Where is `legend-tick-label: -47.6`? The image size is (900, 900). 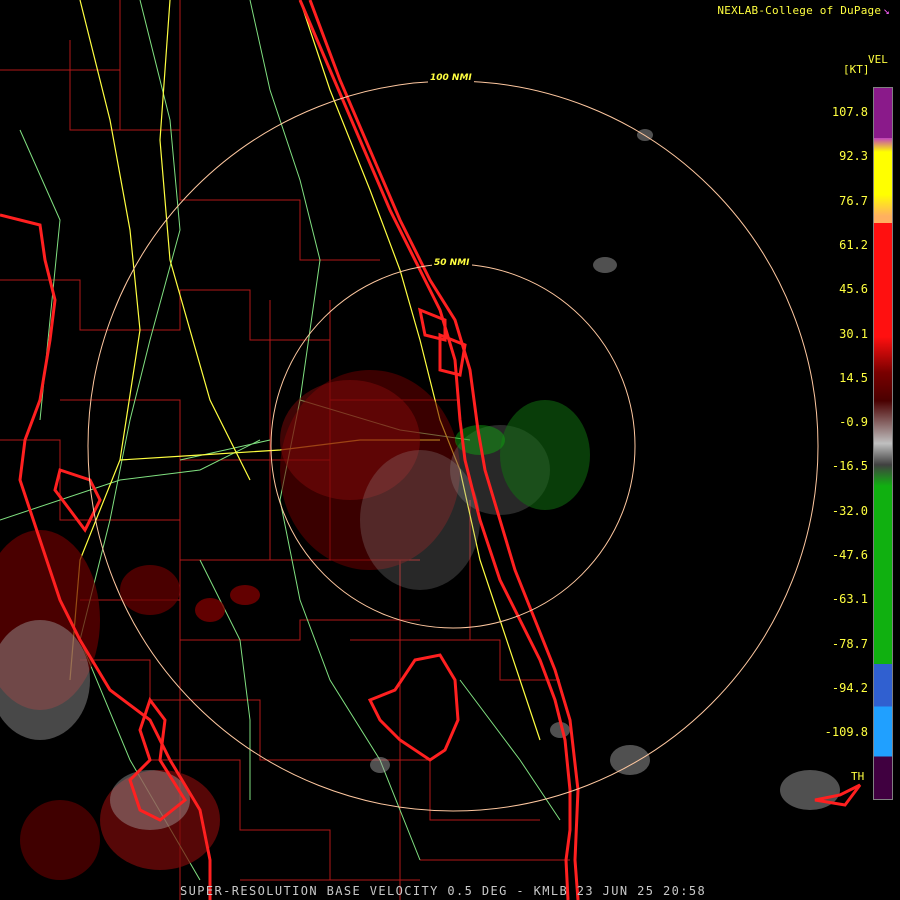
legend-tick-label: -47.6 is located at coordinates (849, 555).